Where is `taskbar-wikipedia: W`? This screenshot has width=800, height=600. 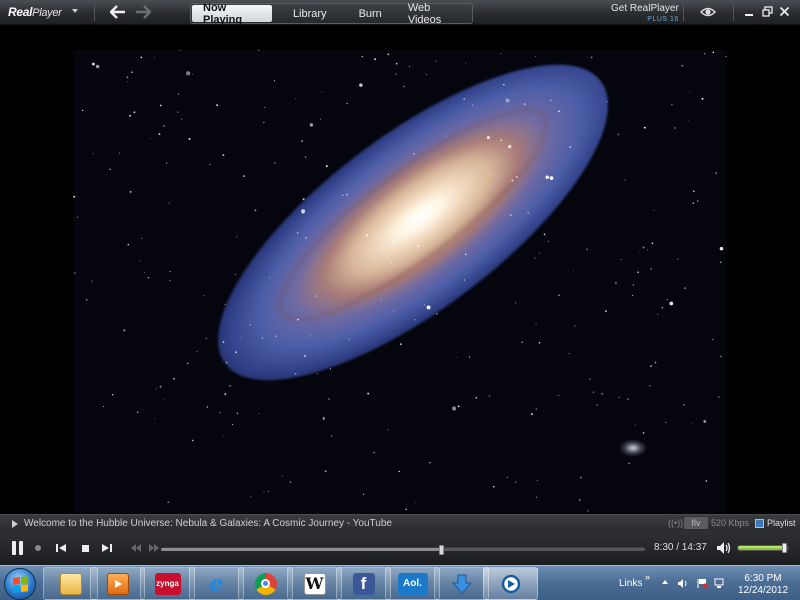
taskbar-wikipedia: W is located at coordinates (314, 583).